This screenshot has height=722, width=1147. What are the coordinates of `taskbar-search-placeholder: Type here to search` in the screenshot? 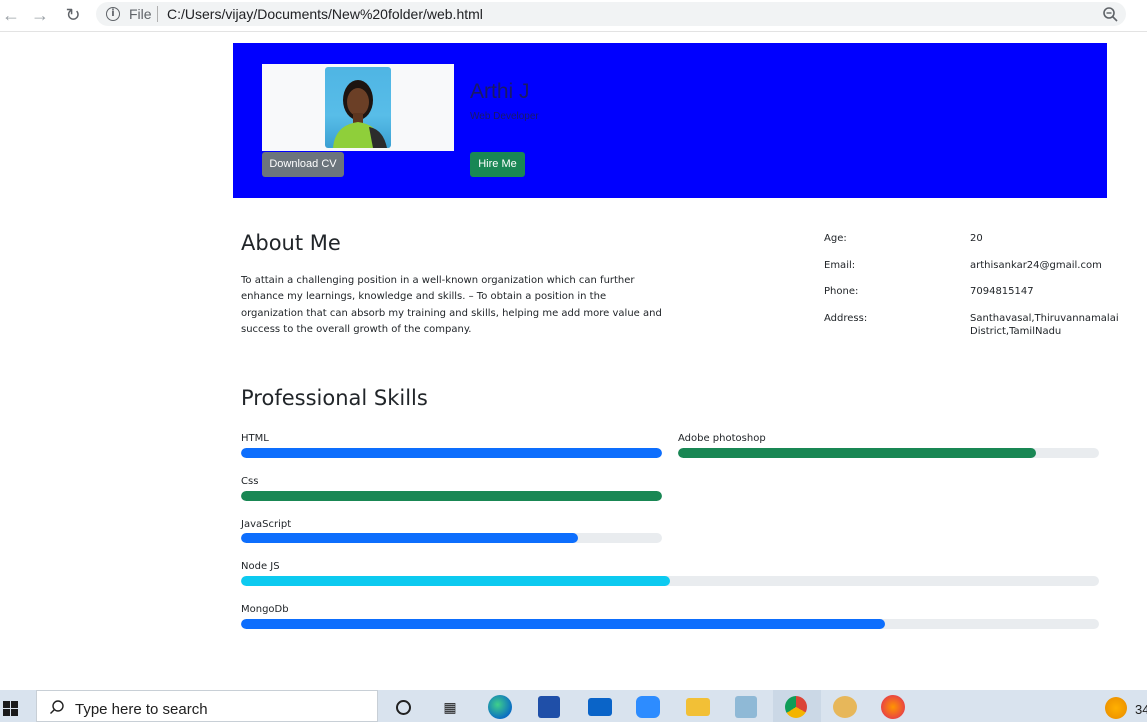 It's located at (141, 709).